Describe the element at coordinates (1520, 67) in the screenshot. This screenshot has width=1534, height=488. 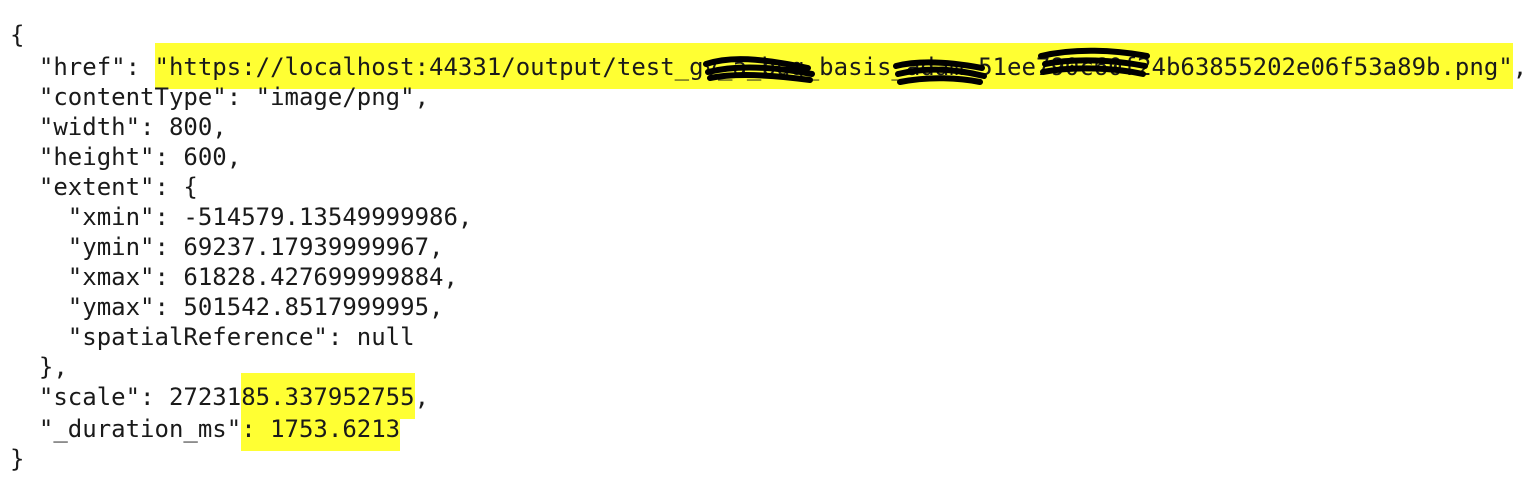
I see `href-comma: ,` at that location.